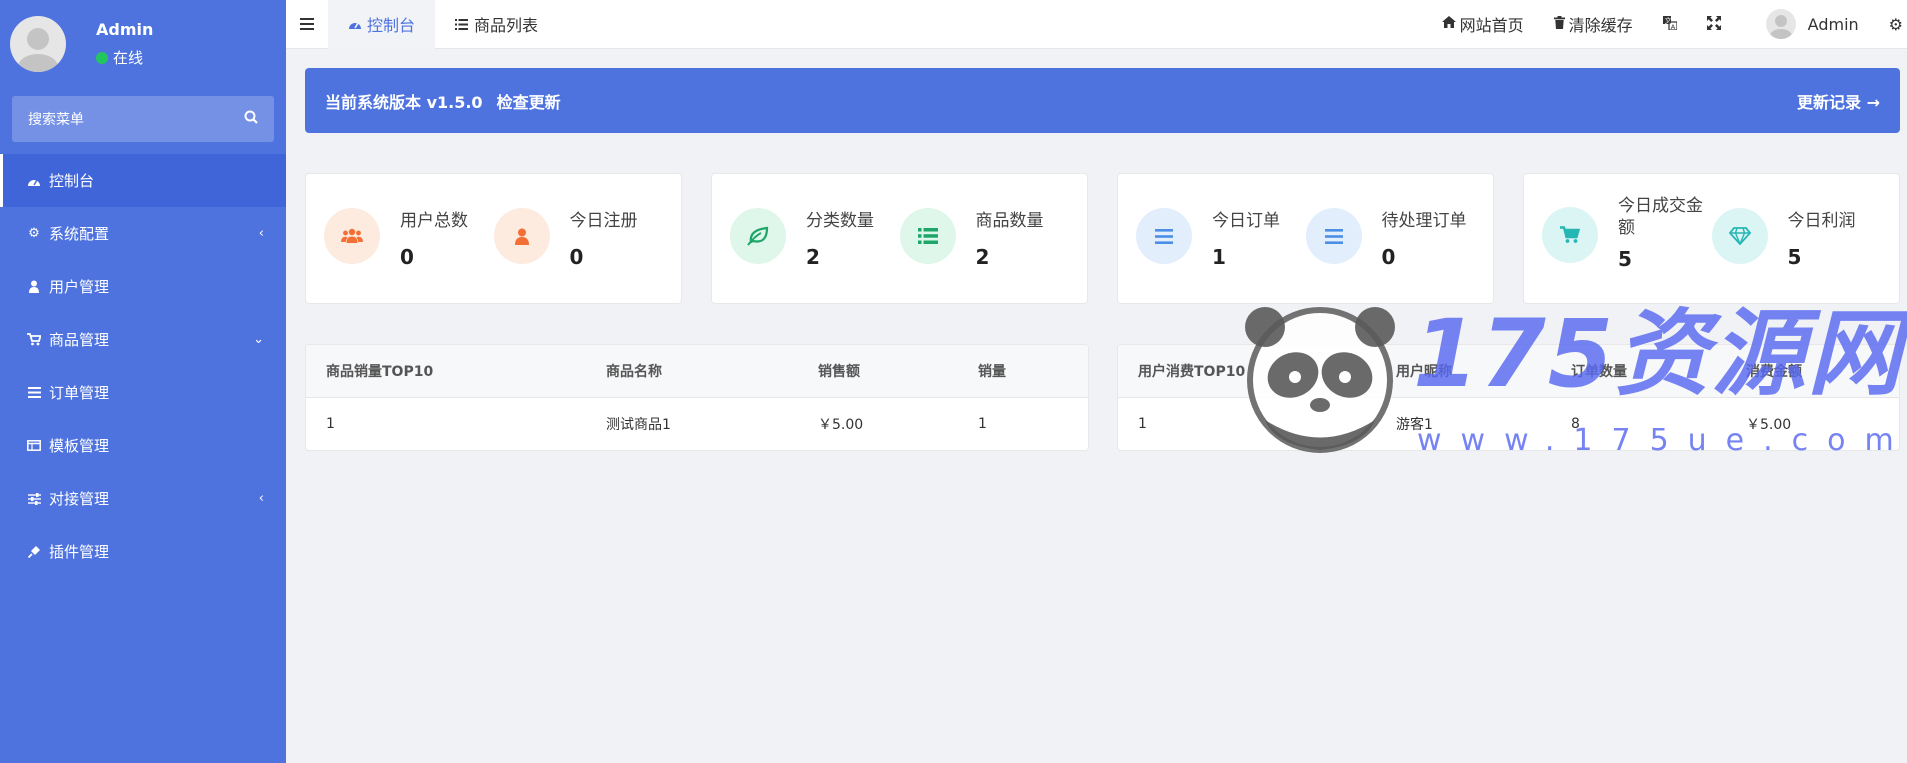  Describe the element at coordinates (34, 445) in the screenshot. I see `template-icon` at that location.